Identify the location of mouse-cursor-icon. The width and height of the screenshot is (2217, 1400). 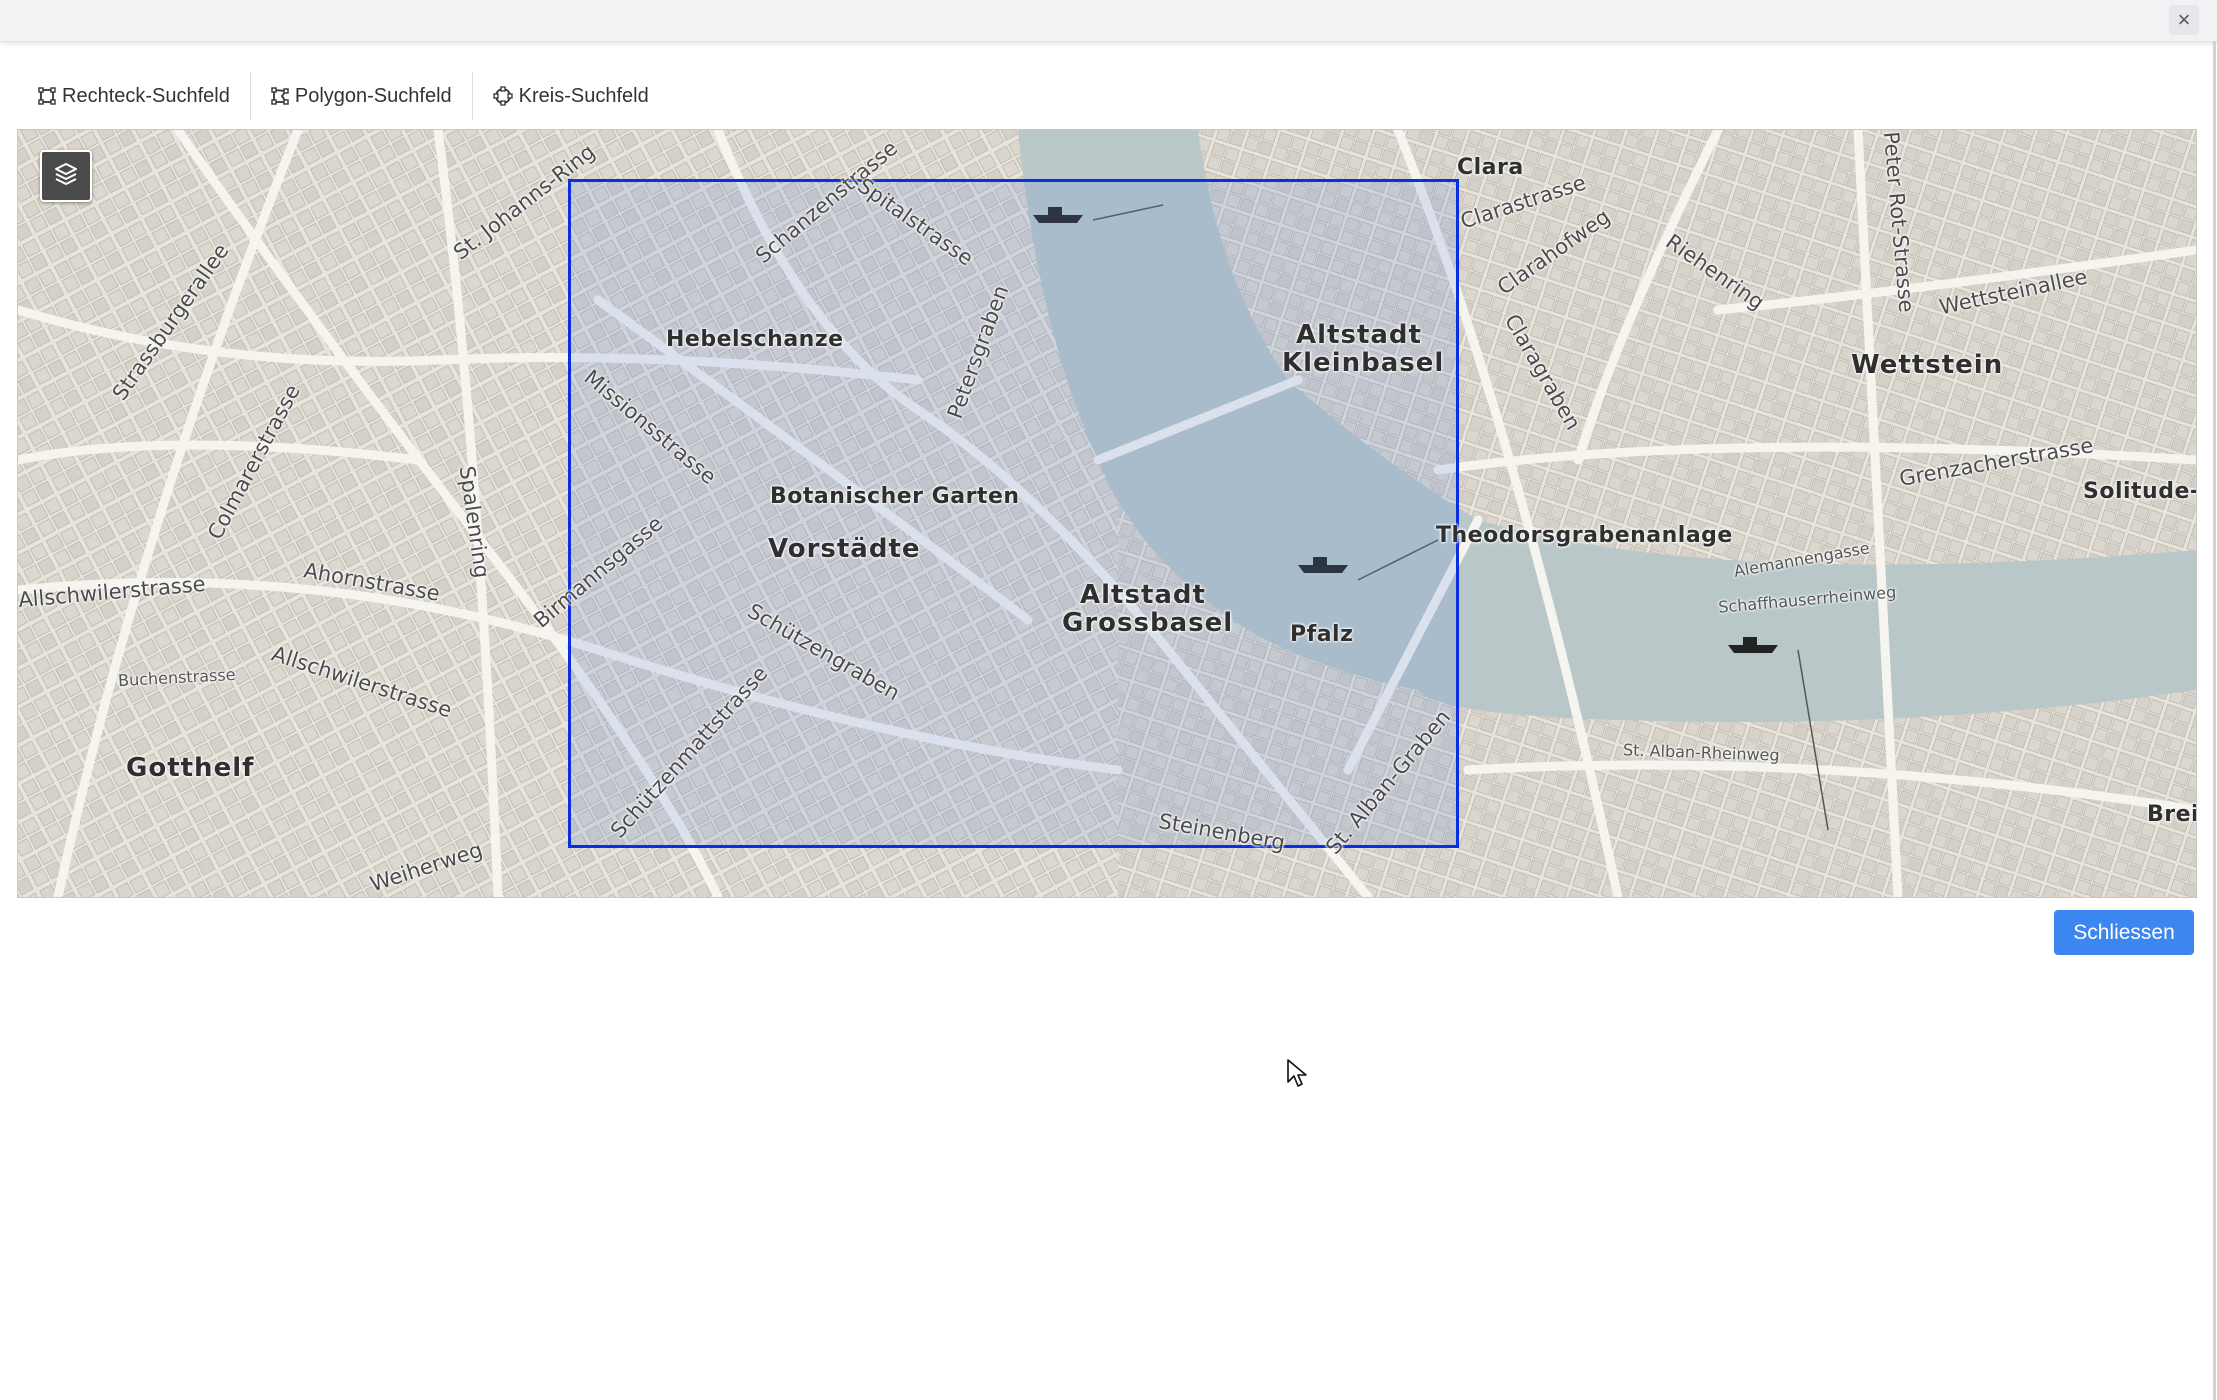
(1297, 1075).